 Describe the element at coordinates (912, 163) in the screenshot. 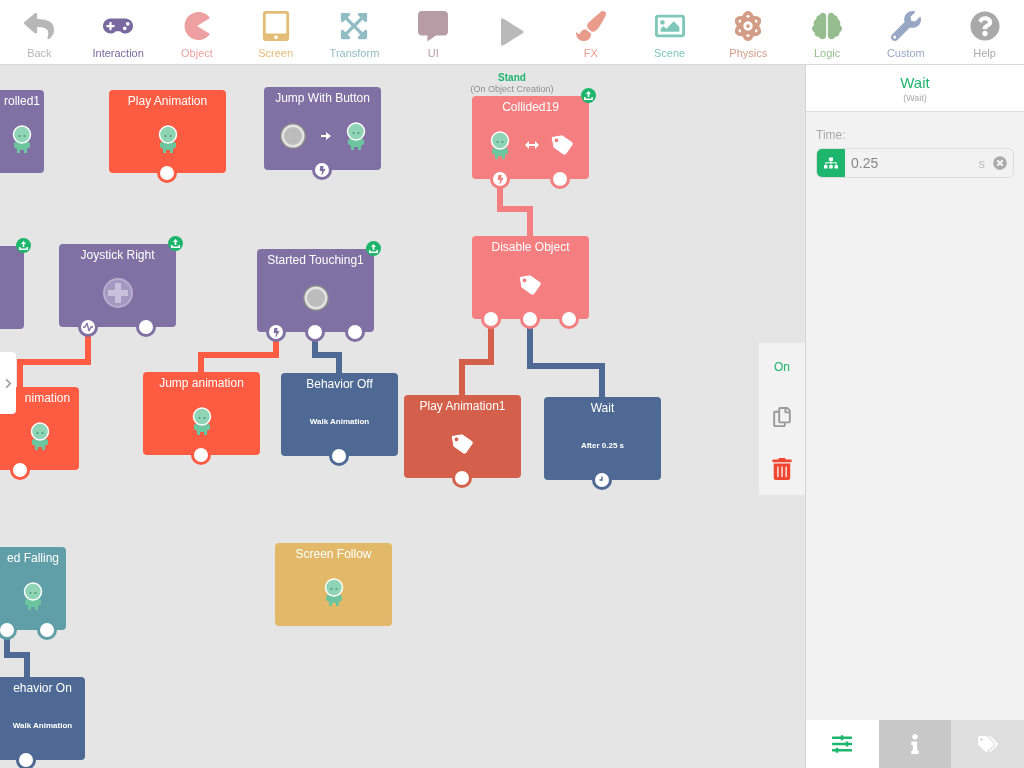

I see `time-input: 0.25` at that location.